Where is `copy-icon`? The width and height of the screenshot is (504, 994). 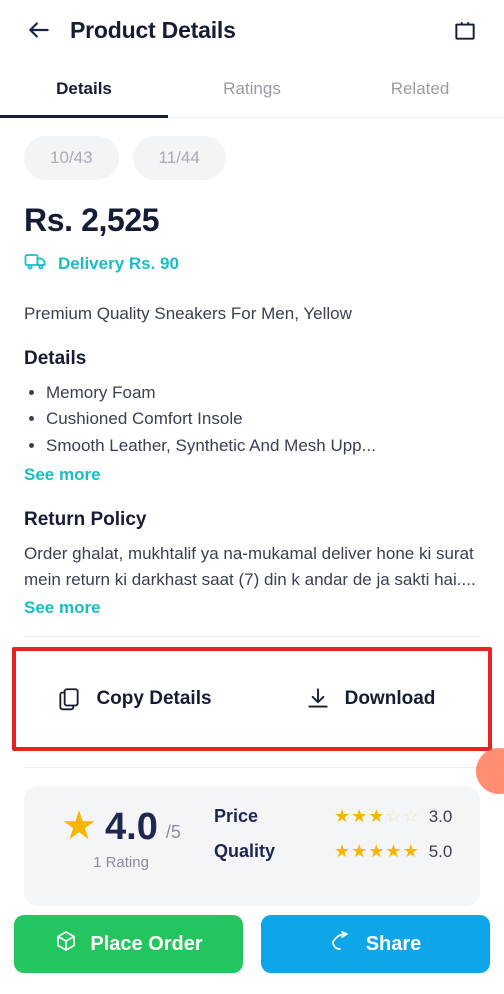
copy-icon is located at coordinates (69, 699).